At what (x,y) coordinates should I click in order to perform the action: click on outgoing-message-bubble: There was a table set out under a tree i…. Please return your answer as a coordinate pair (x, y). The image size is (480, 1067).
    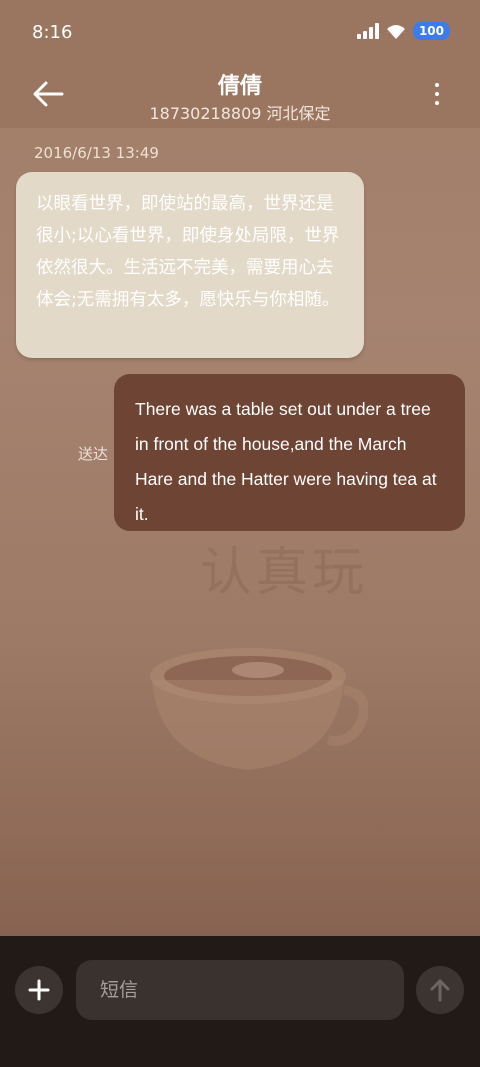
    Looking at the image, I should click on (289, 452).